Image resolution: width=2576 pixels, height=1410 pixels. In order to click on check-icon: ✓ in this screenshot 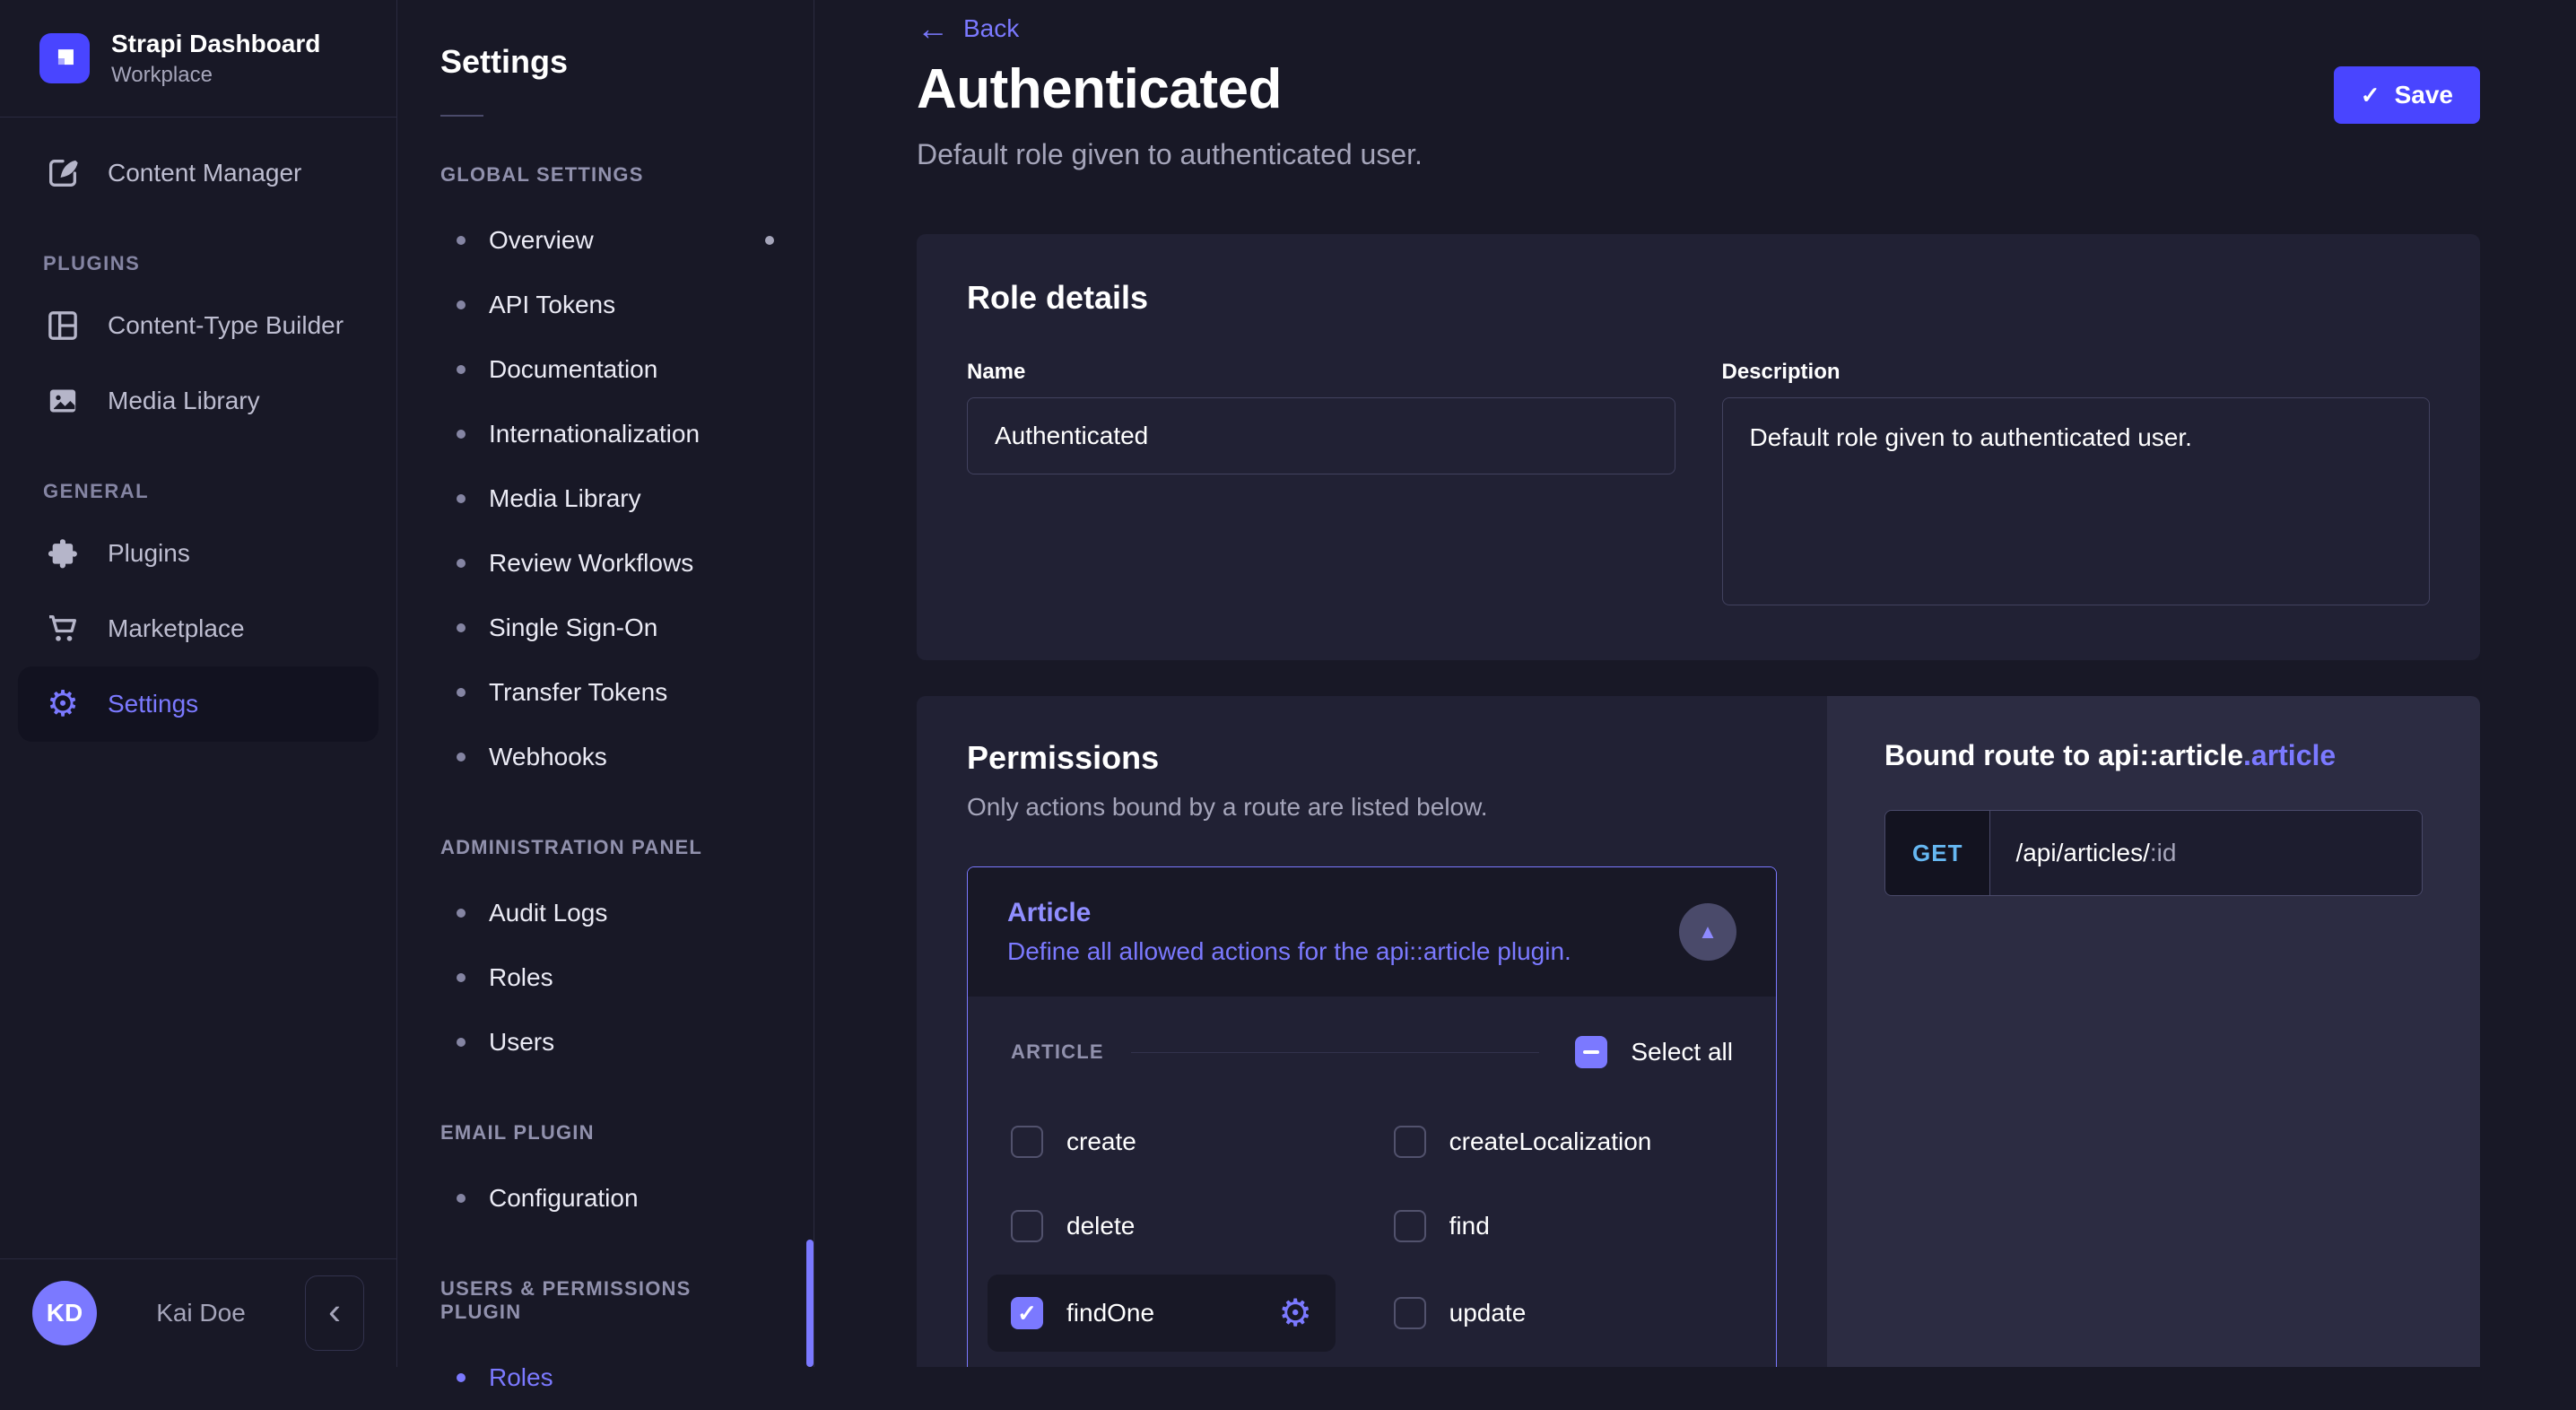, I will do `click(2370, 95)`.